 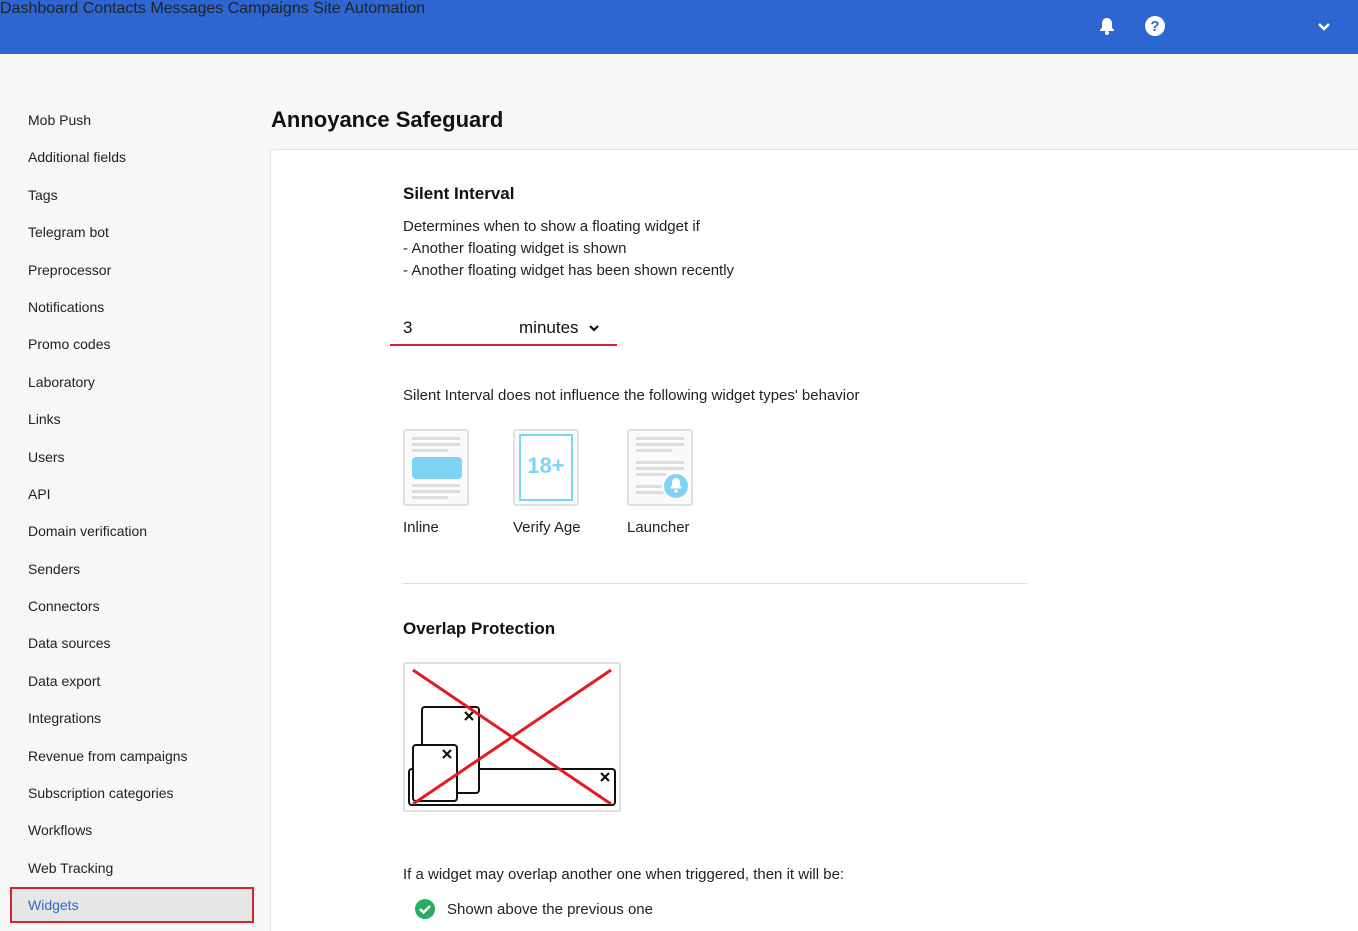 What do you see at coordinates (715, 583) in the screenshot?
I see `section-divider` at bounding box center [715, 583].